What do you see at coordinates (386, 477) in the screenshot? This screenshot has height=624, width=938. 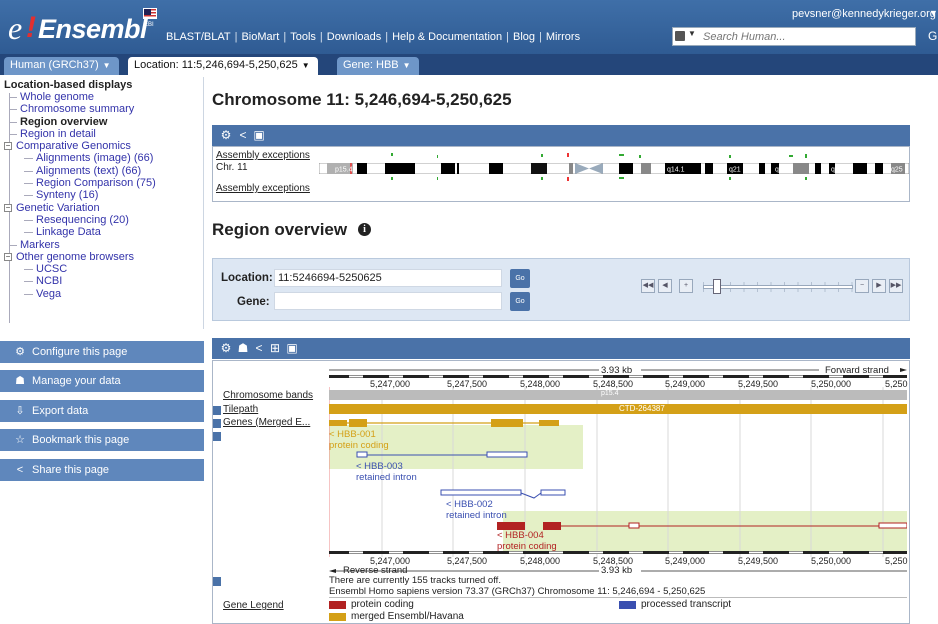 I see `gene-biotype: retained intron` at bounding box center [386, 477].